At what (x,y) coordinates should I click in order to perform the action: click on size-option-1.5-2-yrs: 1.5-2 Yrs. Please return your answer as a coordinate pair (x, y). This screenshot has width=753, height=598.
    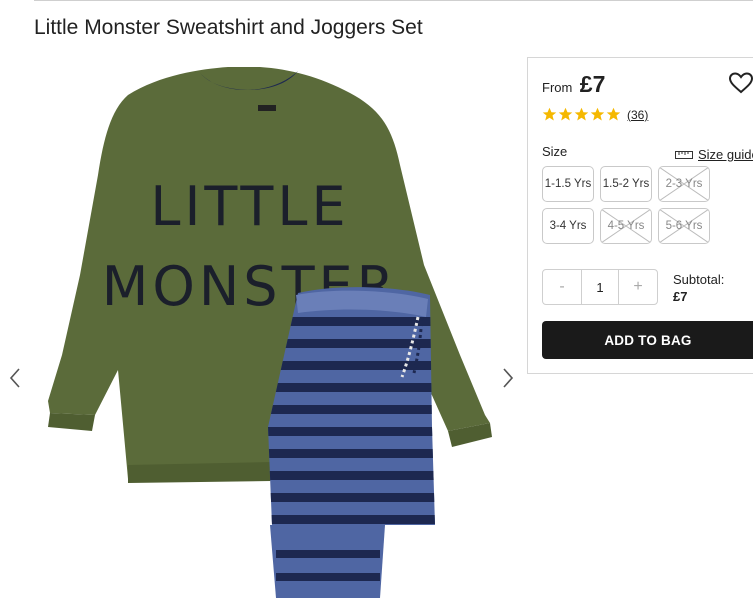
    Looking at the image, I should click on (626, 184).